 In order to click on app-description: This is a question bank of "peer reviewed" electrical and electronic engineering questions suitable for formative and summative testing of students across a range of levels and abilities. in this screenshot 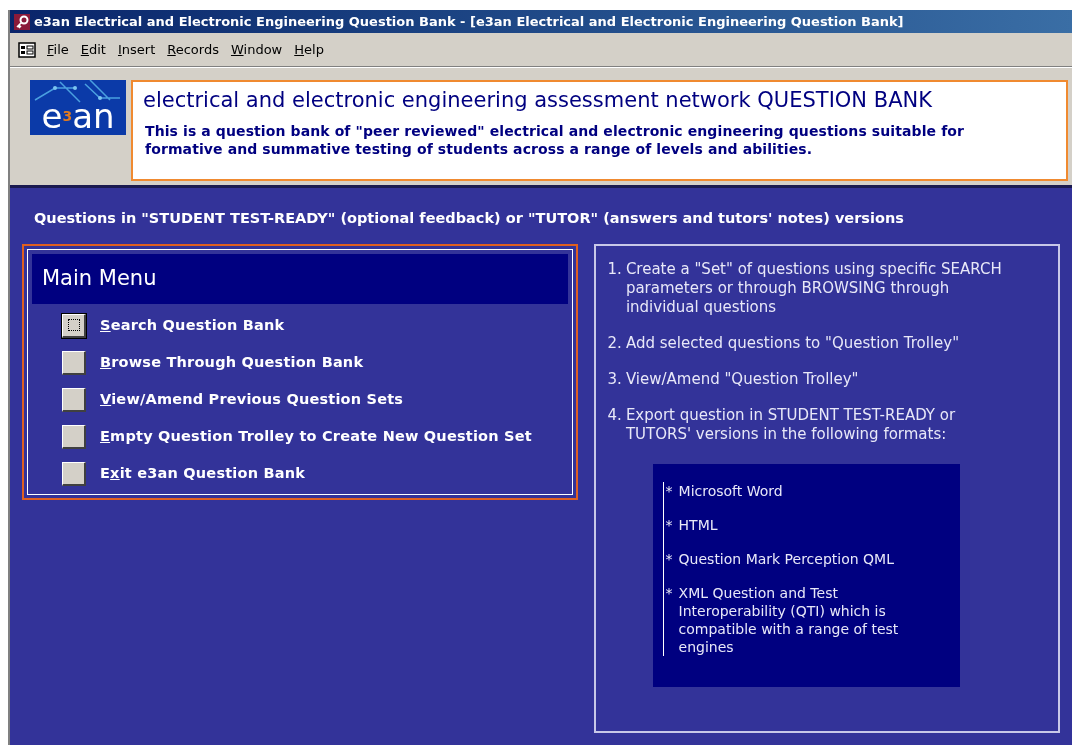, I will do `click(555, 140)`.